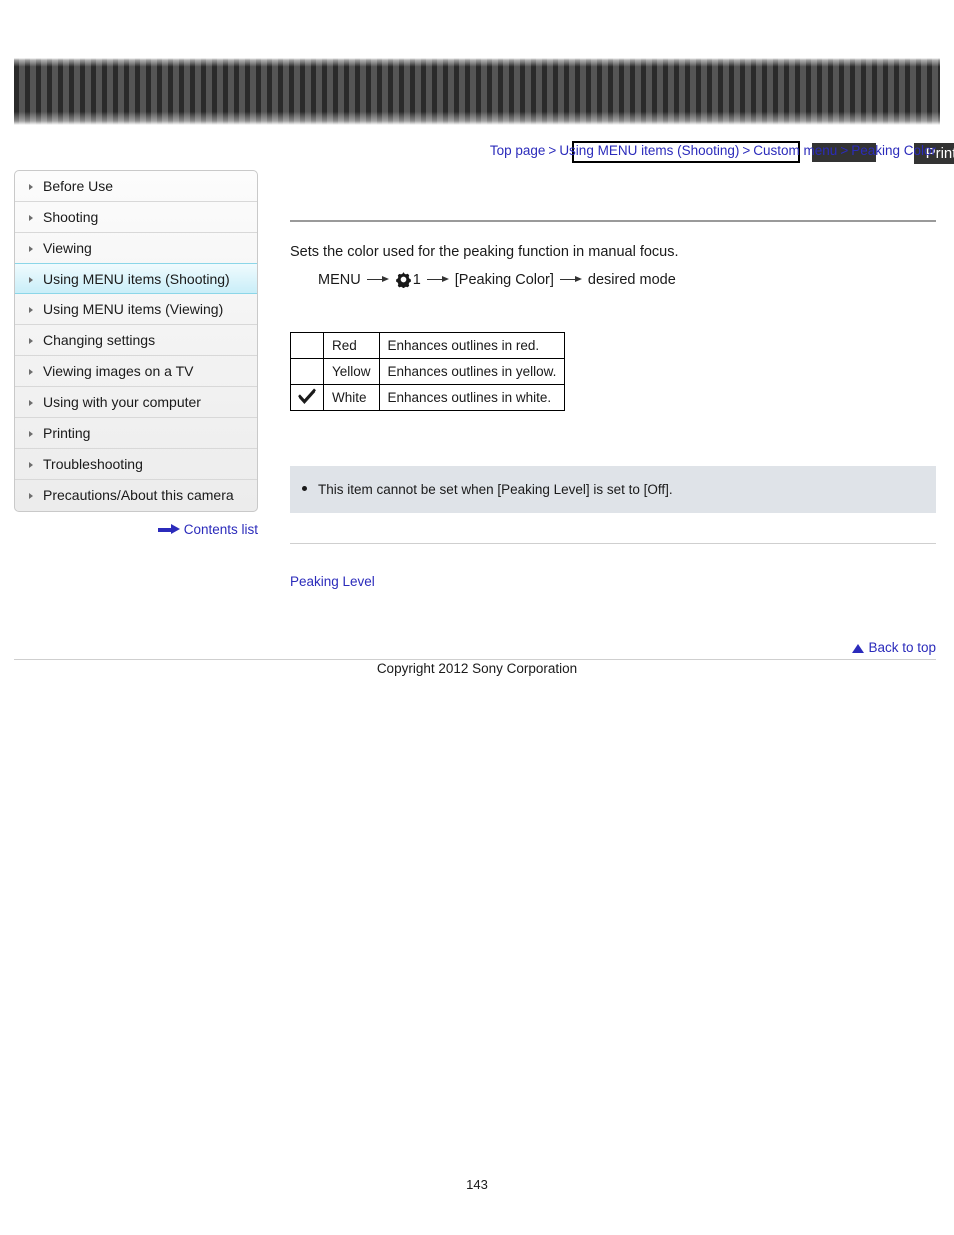 The height and width of the screenshot is (1235, 954). Describe the element at coordinates (99, 340) in the screenshot. I see `sidebar-item-label: Changing settings` at that location.